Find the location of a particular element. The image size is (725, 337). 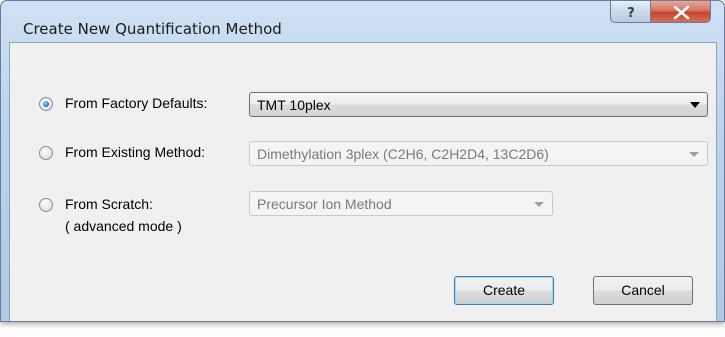

existing-method-label: From Existing Method: is located at coordinates (135, 152).